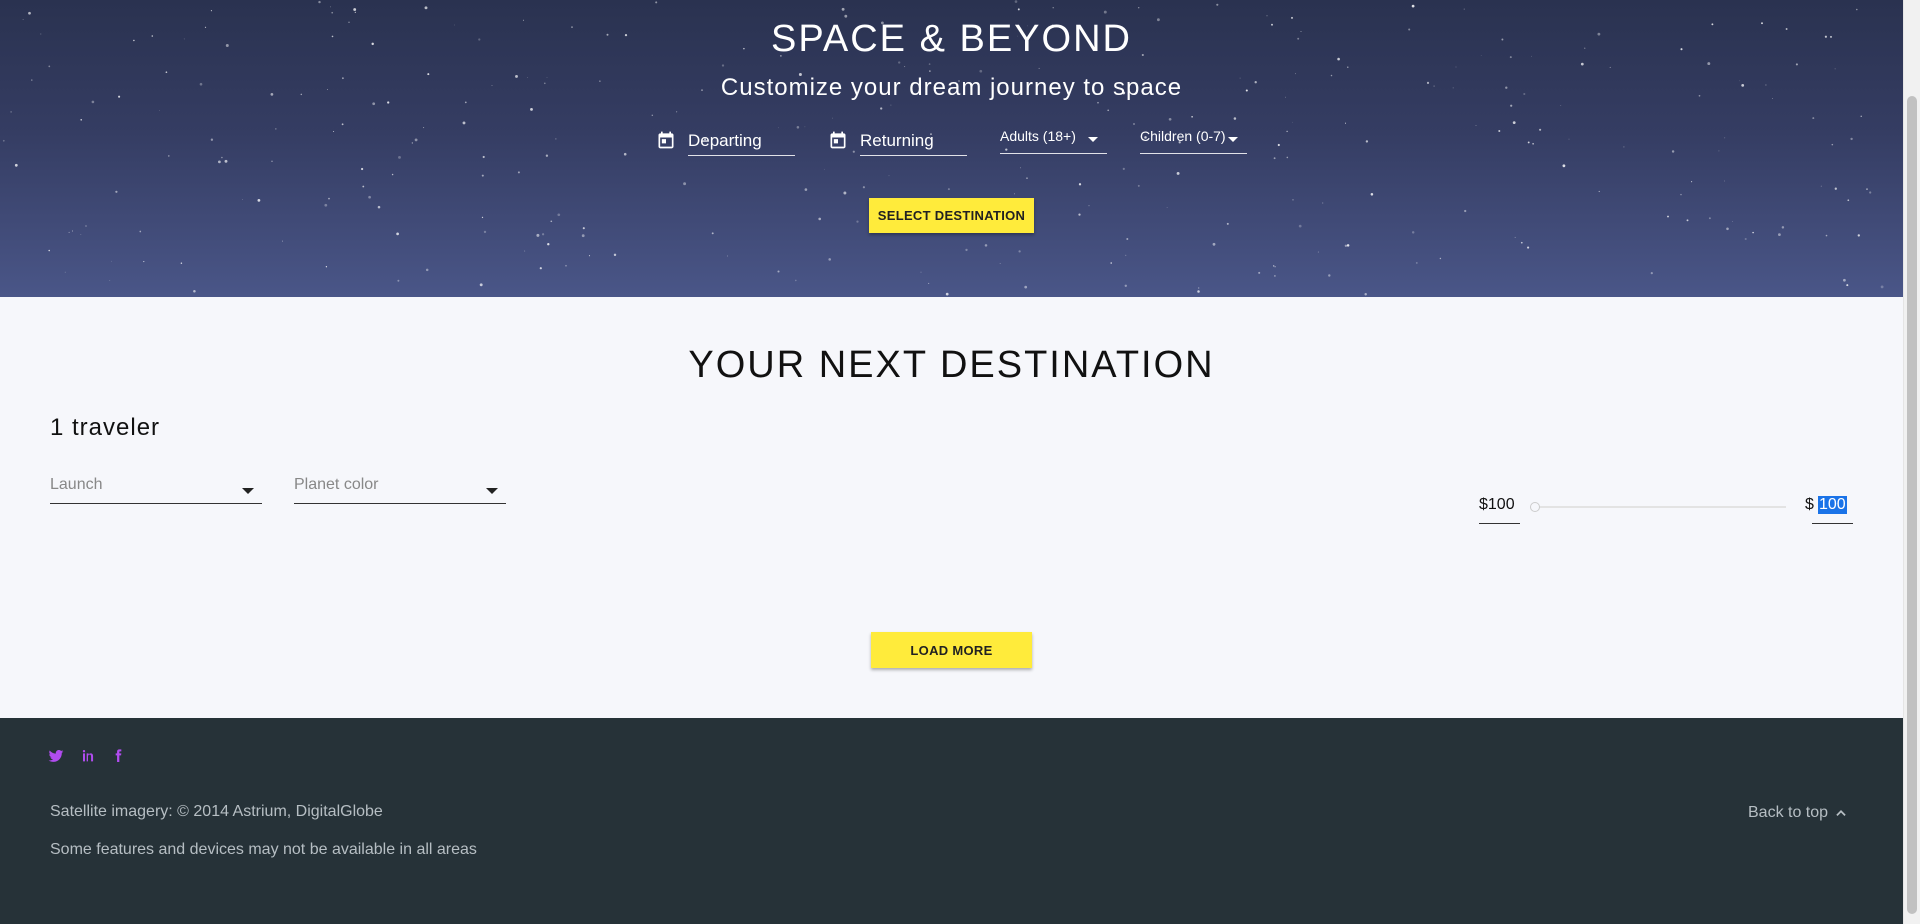 The width and height of the screenshot is (1920, 924). I want to click on chevron-down-icon, so click(492, 491).